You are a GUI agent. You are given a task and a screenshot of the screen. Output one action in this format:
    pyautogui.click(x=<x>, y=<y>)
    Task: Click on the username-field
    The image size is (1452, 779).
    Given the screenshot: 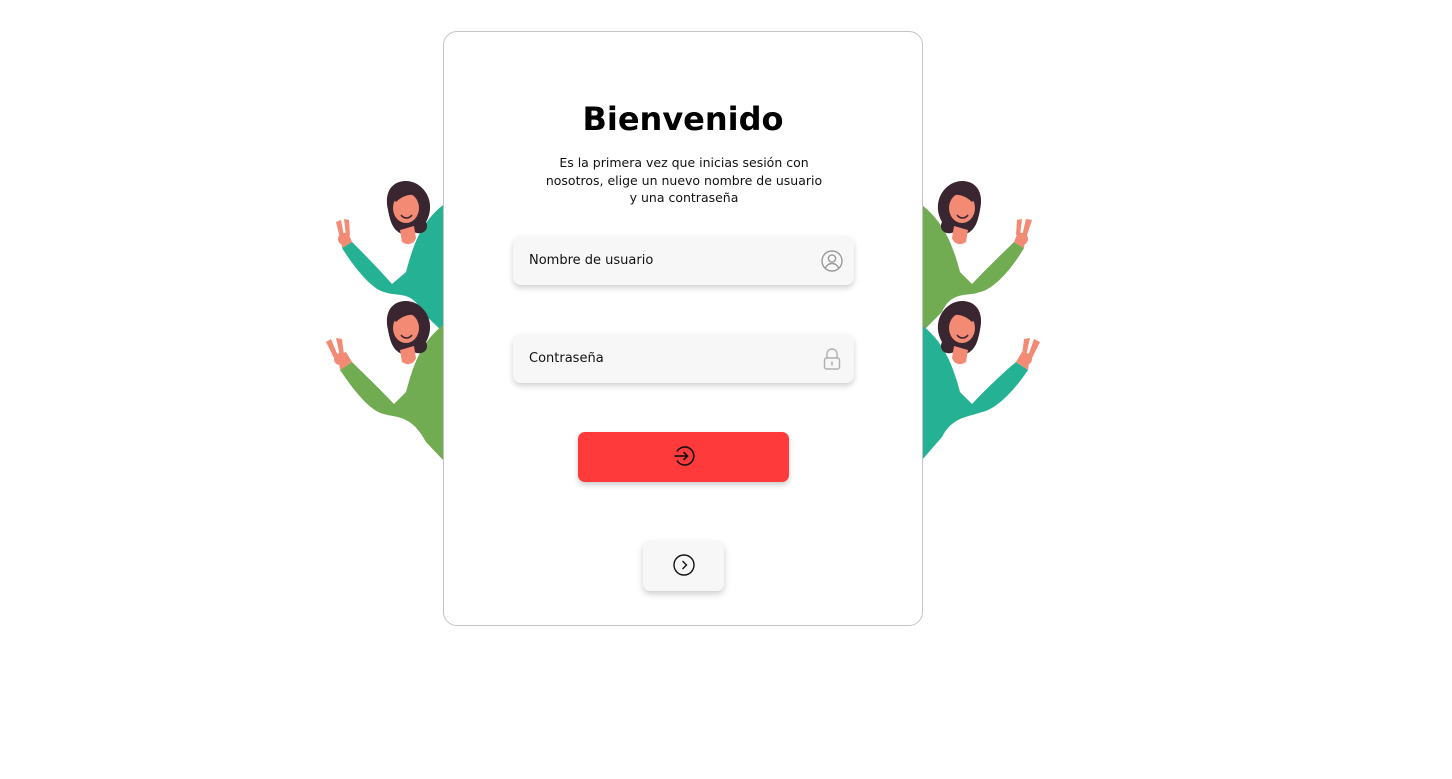 What is the action you would take?
    pyautogui.click(x=683, y=260)
    